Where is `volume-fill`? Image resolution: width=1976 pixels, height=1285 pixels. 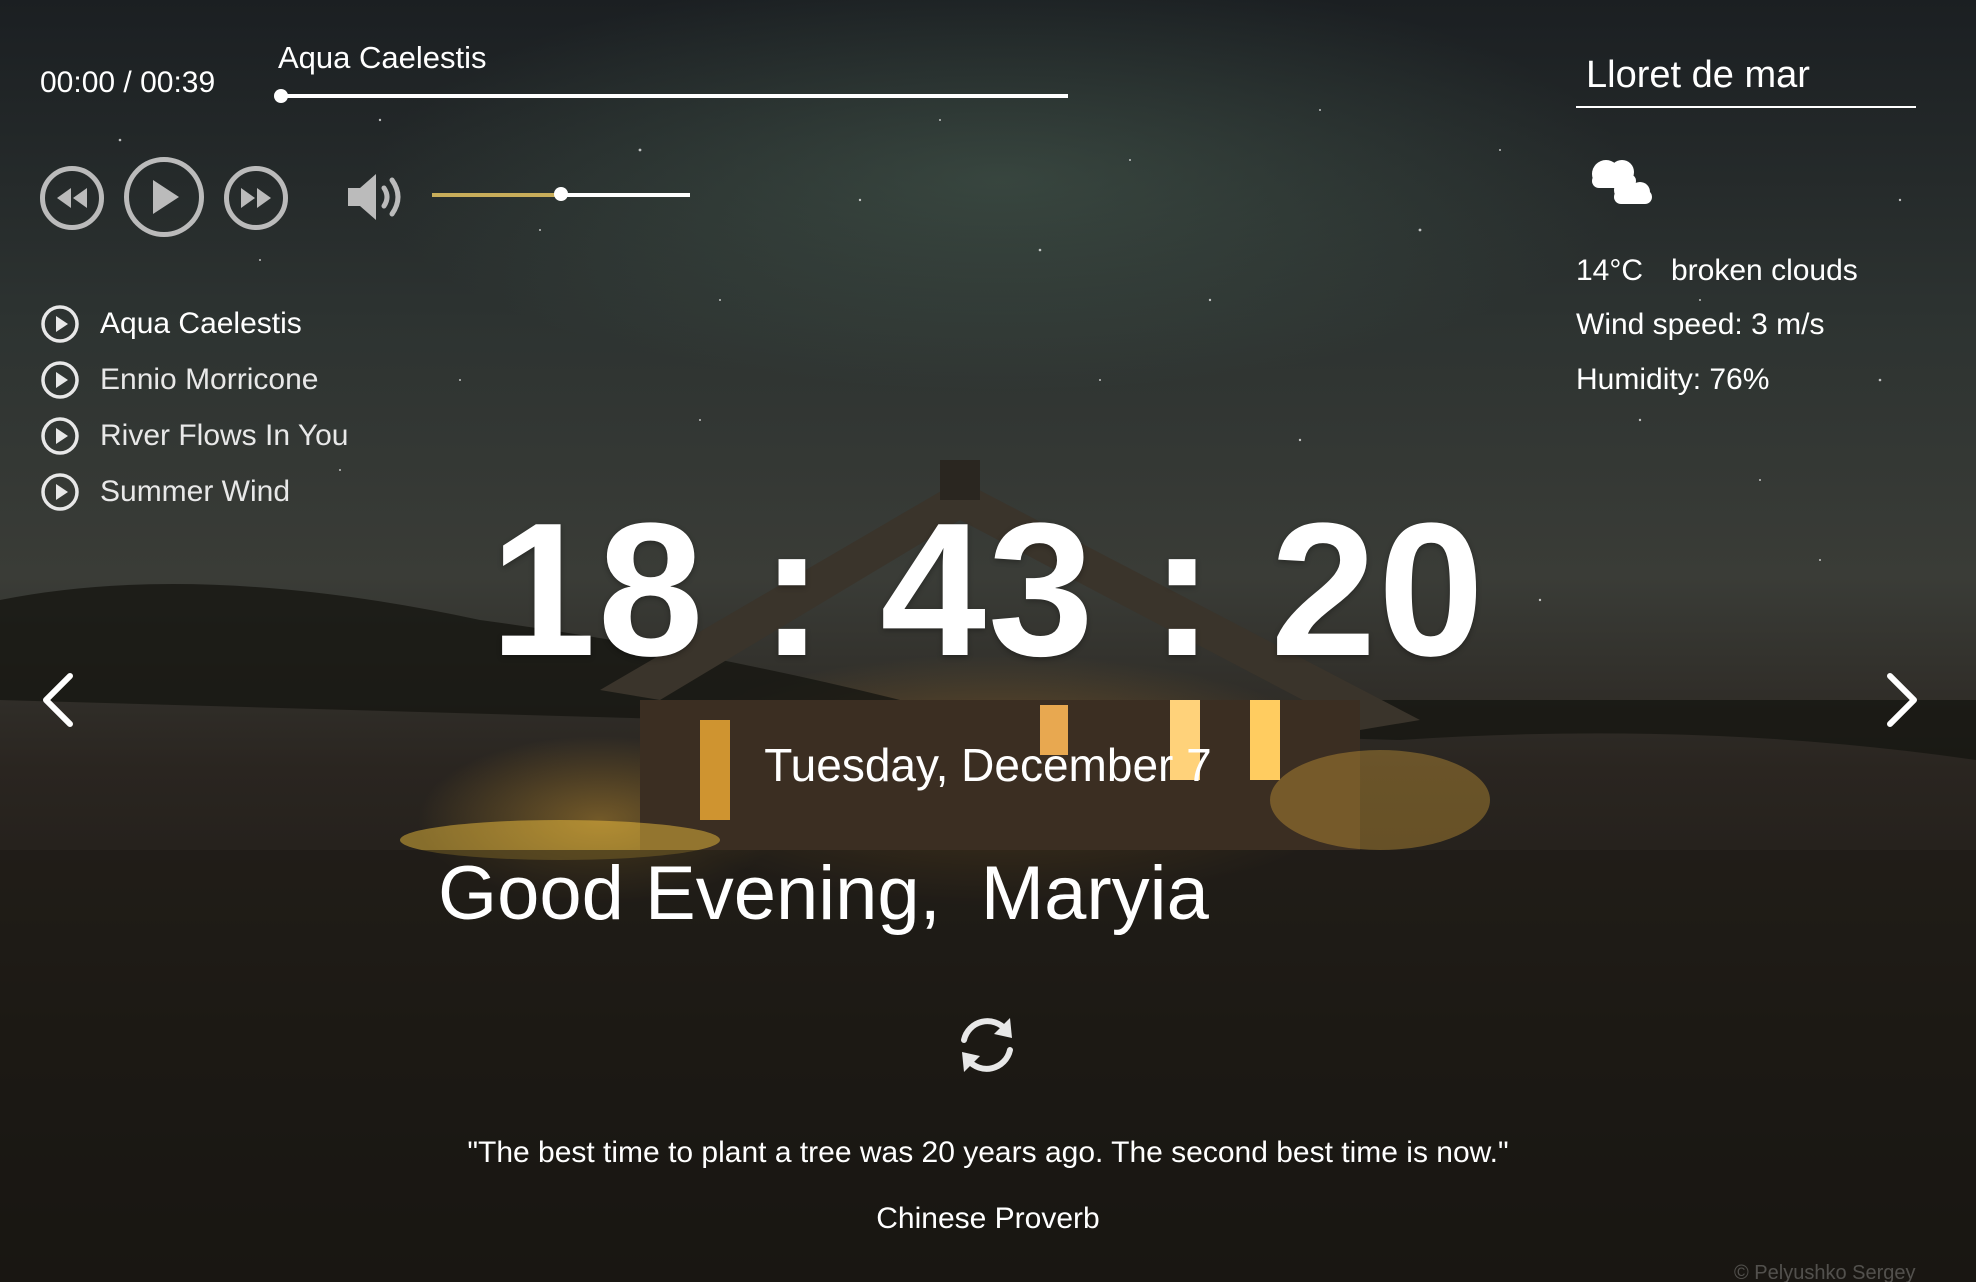
volume-fill is located at coordinates (496, 195).